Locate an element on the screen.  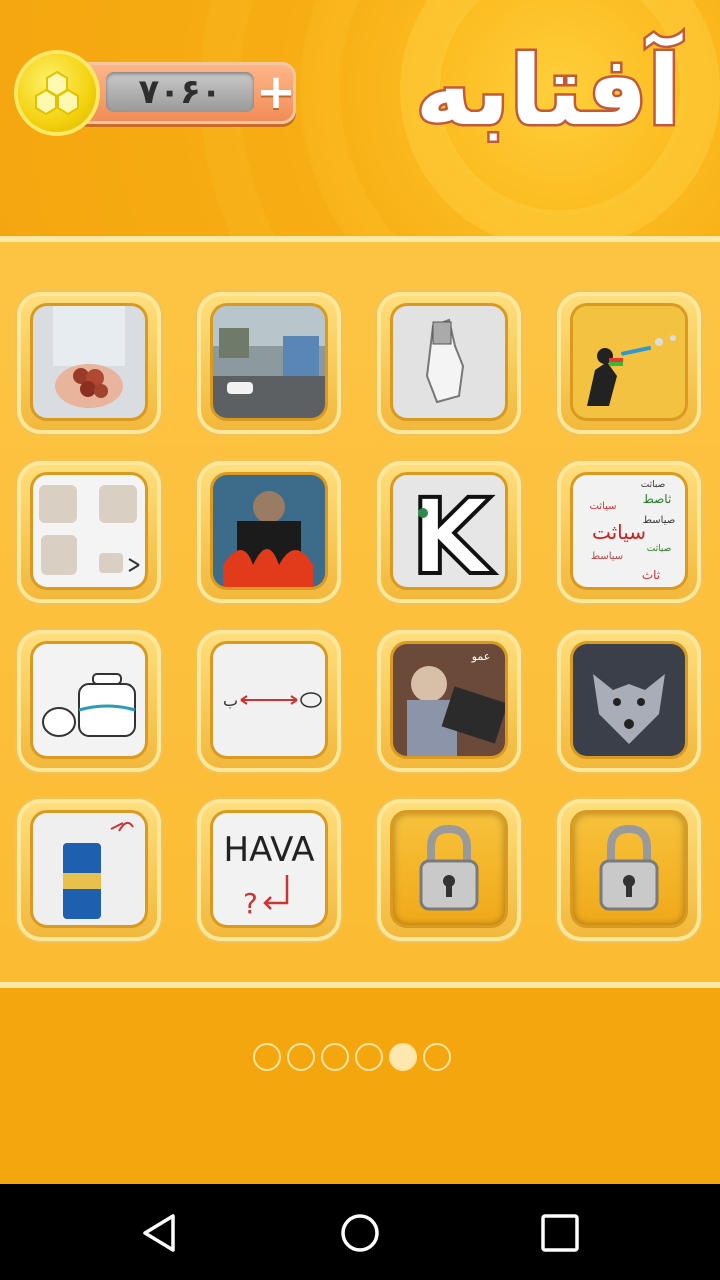
level-tile-can is located at coordinates (89, 870).